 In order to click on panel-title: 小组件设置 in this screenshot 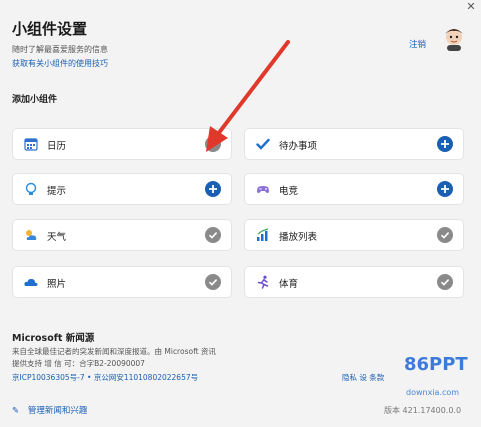, I will do `click(50, 29)`.